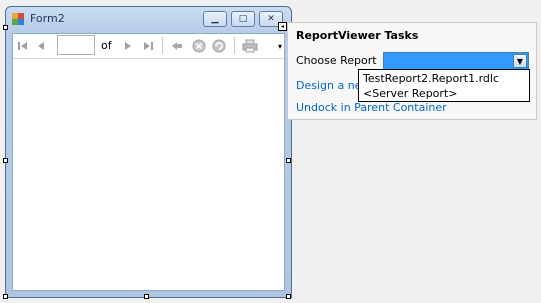 Image resolution: width=541 pixels, height=303 pixels. I want to click on dropdown-option: <Server Report>, so click(410, 93).